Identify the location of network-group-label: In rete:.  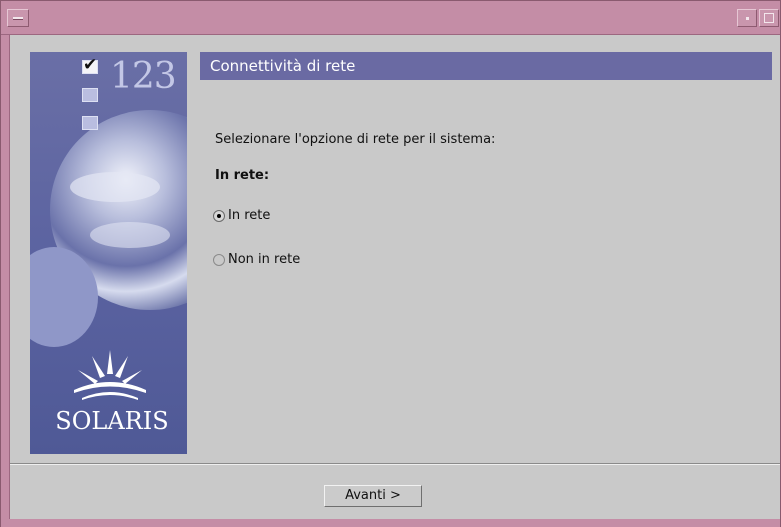
(242, 175).